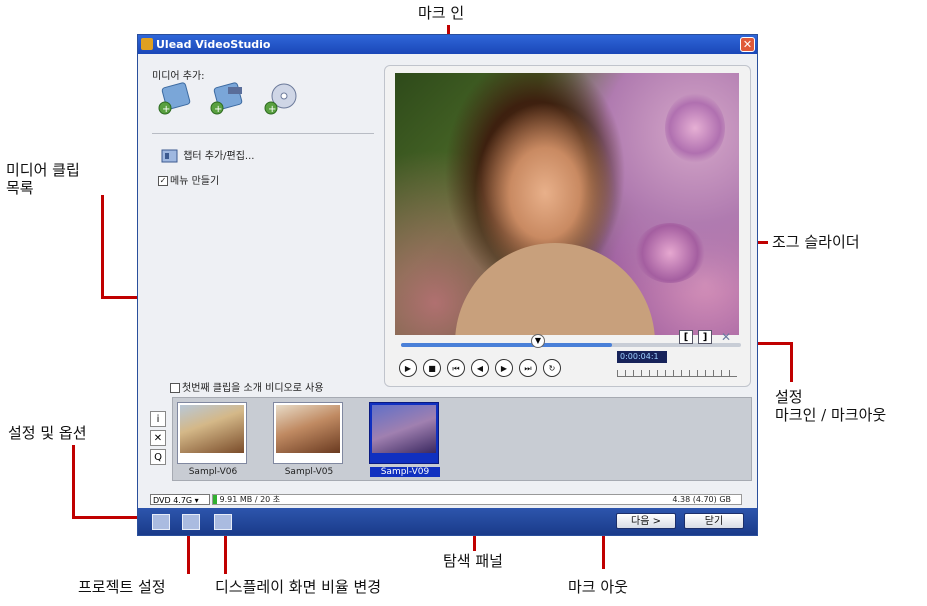 The height and width of the screenshot is (606, 927). What do you see at coordinates (175, 98) in the screenshot?
I see `add-video-icon: +` at bounding box center [175, 98].